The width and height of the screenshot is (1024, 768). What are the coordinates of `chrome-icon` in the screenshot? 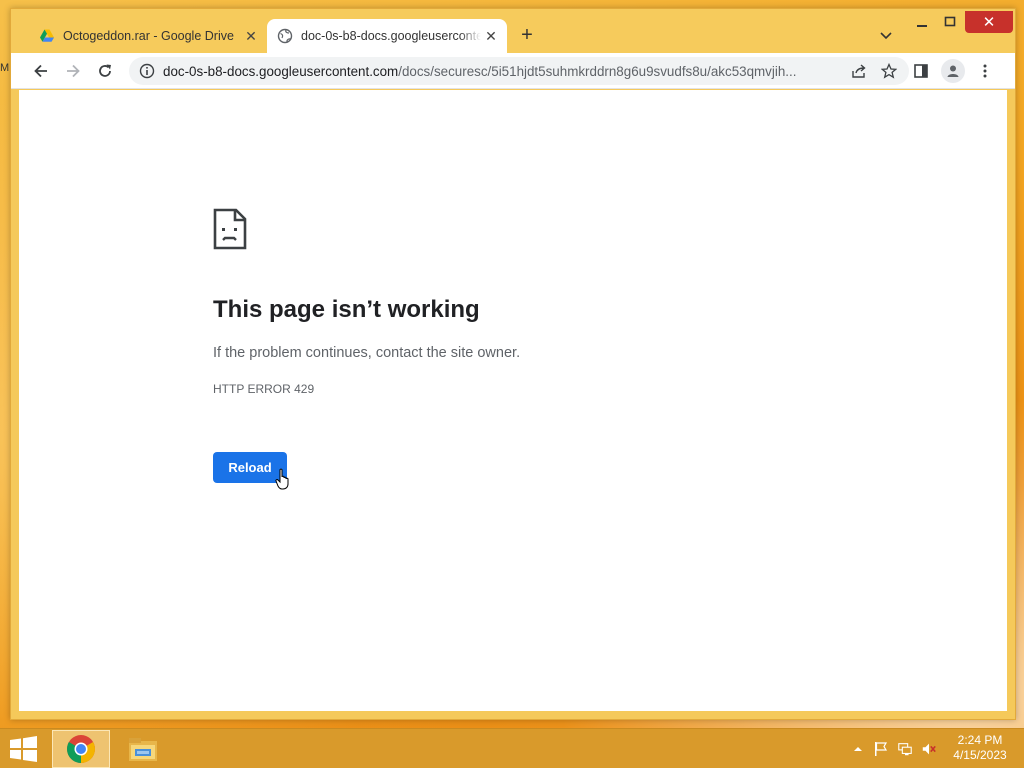 It's located at (81, 749).